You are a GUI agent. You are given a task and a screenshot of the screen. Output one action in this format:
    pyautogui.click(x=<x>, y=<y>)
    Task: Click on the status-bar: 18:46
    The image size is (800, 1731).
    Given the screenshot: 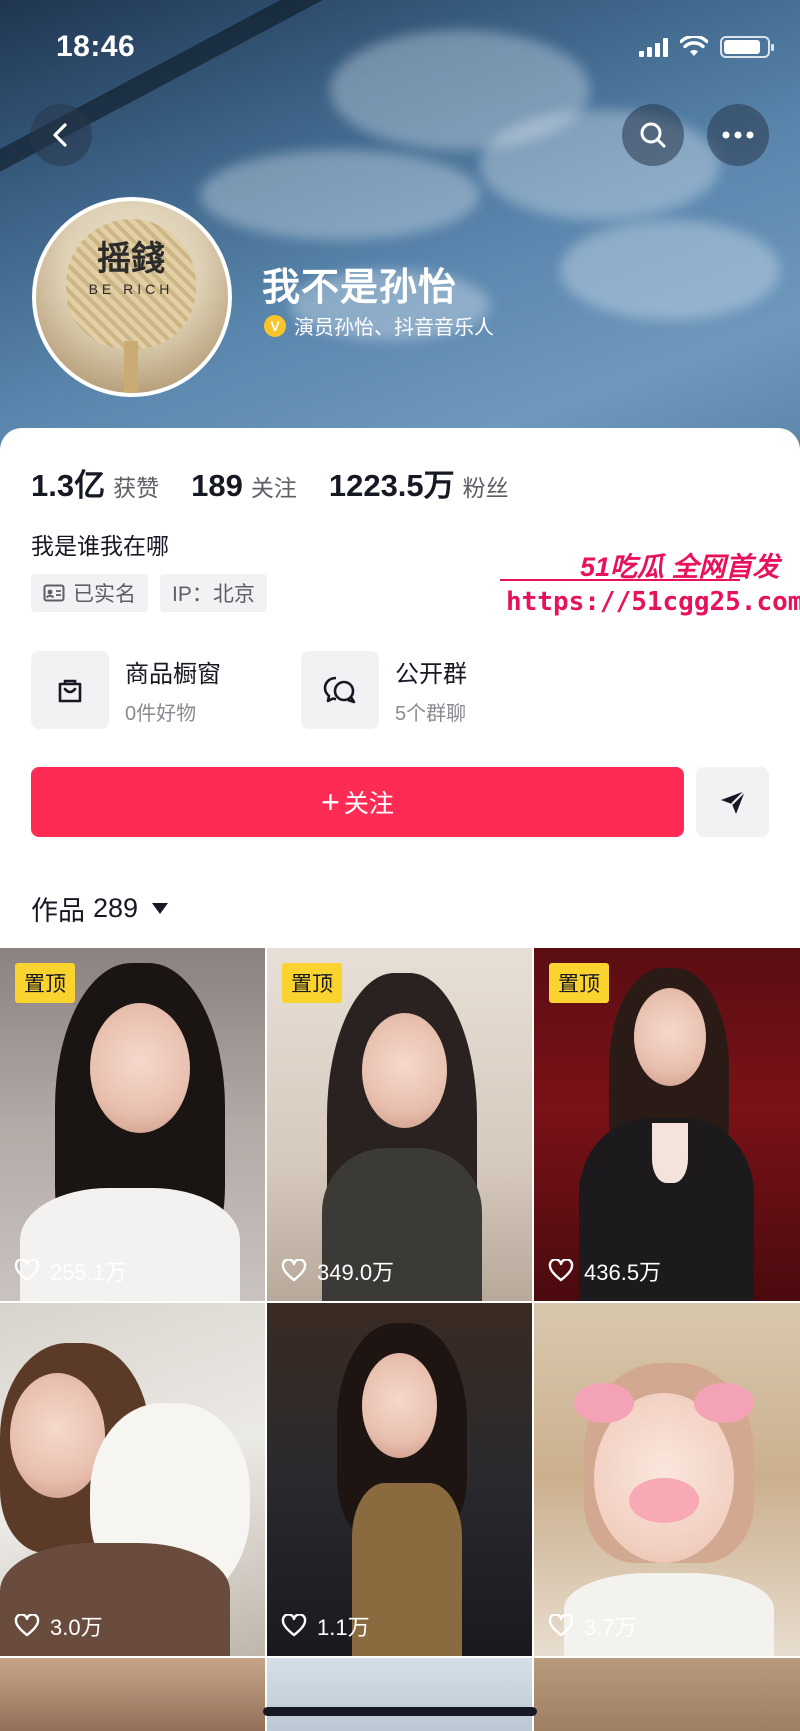 What is the action you would take?
    pyautogui.click(x=400, y=48)
    